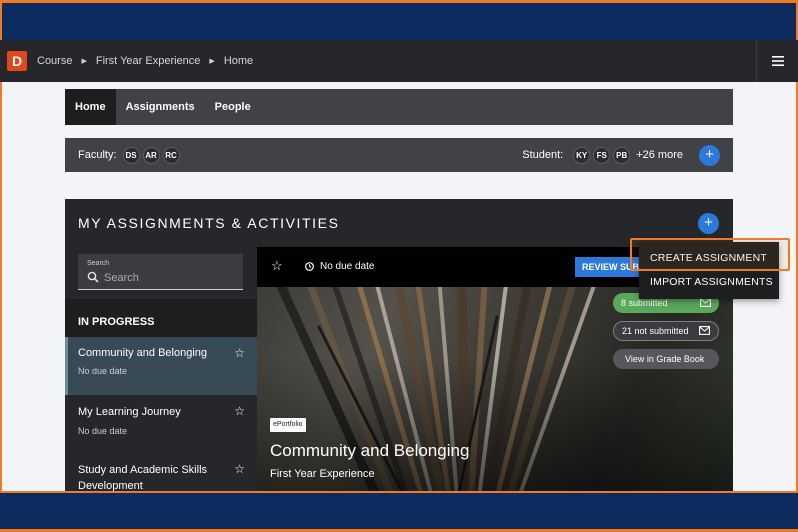 The width and height of the screenshot is (798, 532). Describe the element at coordinates (171, 155) in the screenshot. I see `avatar: RC` at that location.